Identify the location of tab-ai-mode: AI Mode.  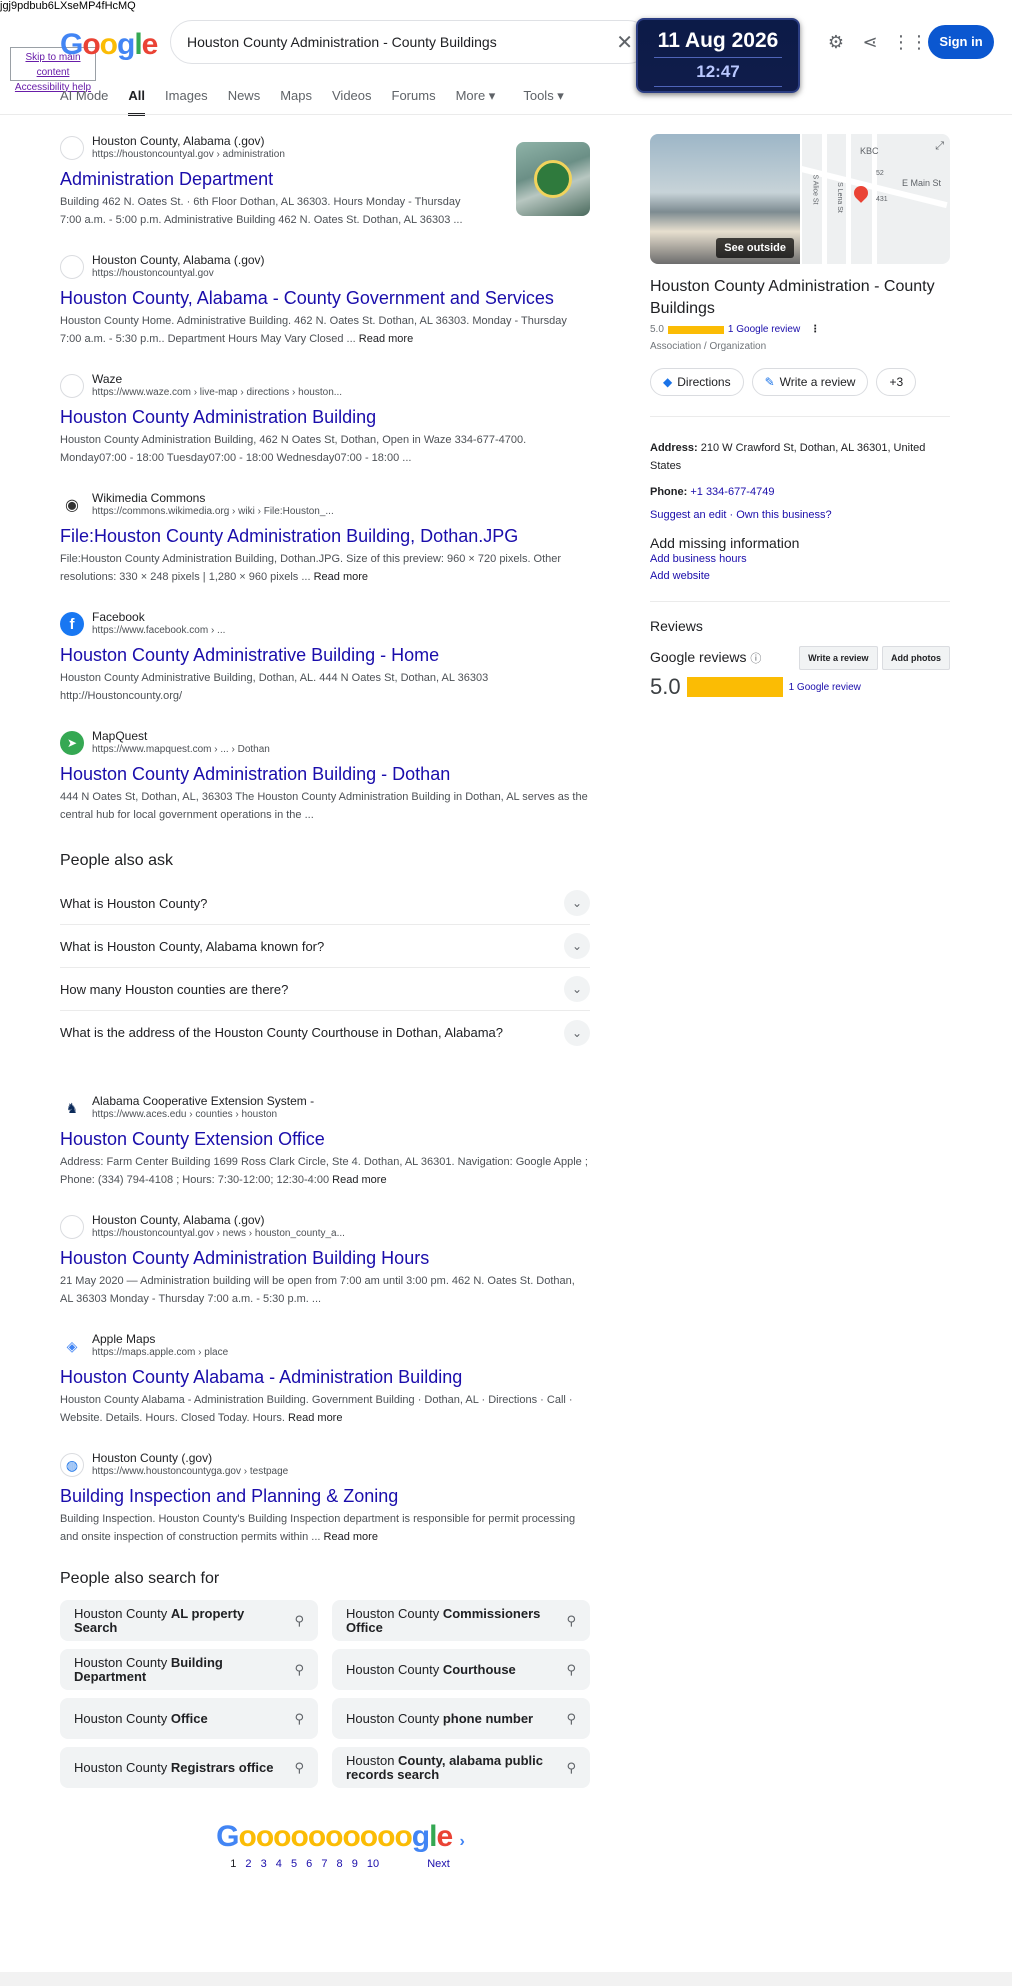
(84, 102).